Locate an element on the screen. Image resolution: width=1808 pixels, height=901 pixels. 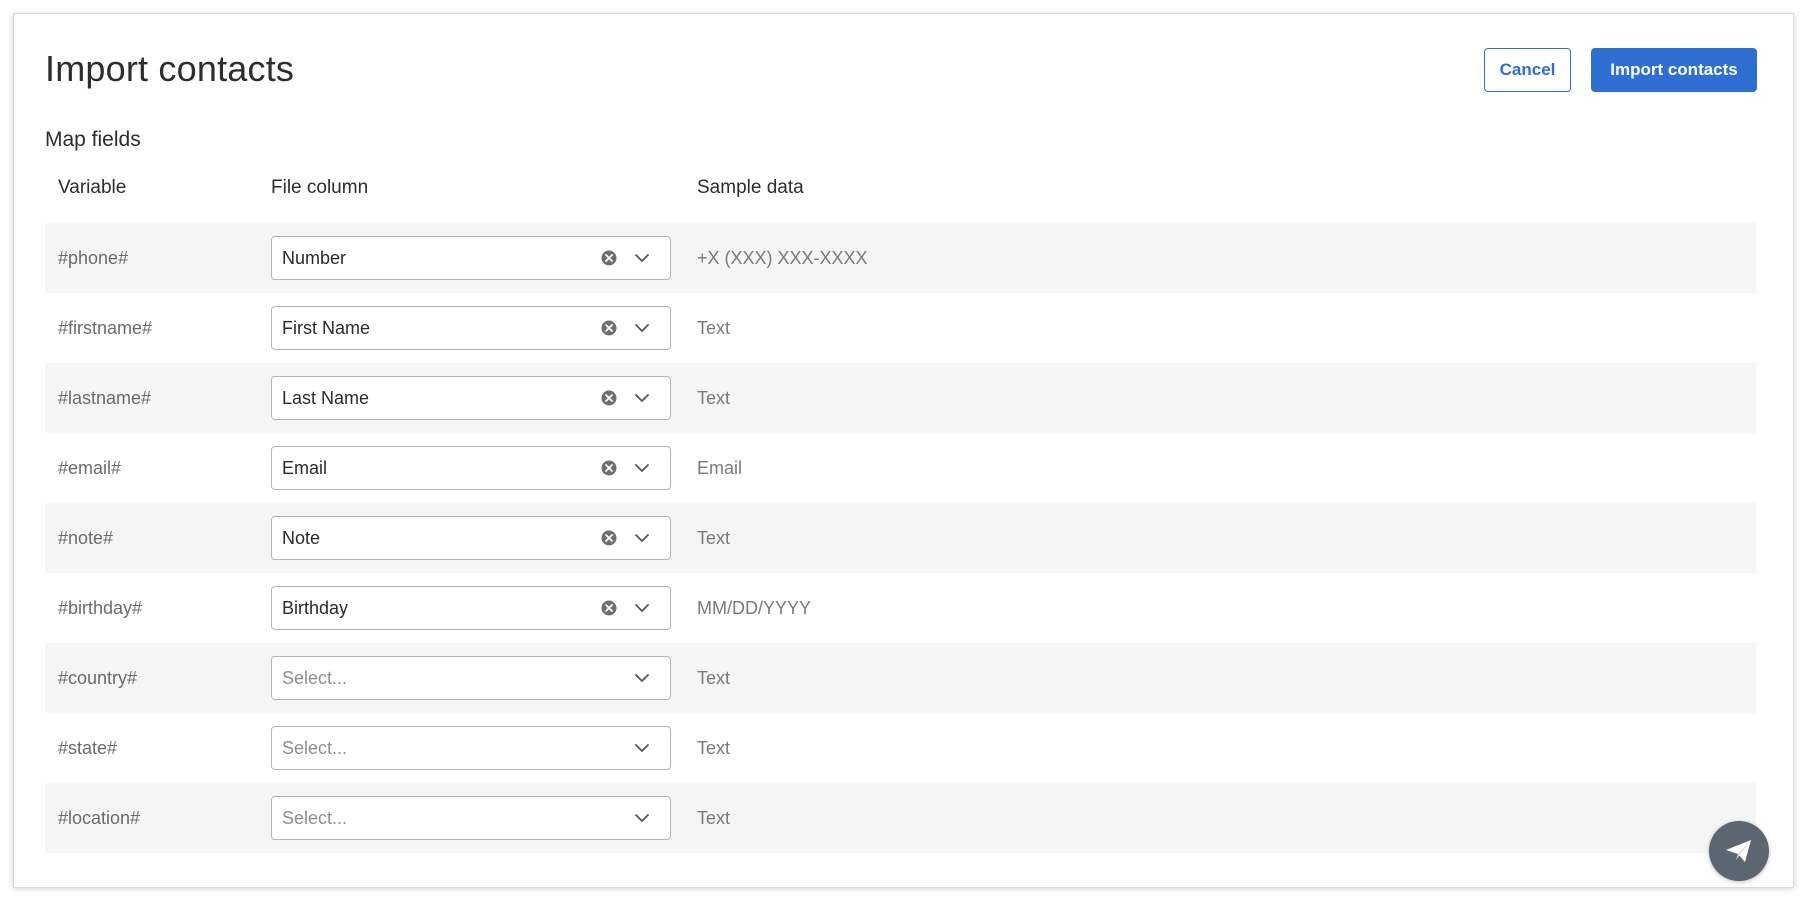
table-row: #note# Note Text is located at coordinates (900, 538).